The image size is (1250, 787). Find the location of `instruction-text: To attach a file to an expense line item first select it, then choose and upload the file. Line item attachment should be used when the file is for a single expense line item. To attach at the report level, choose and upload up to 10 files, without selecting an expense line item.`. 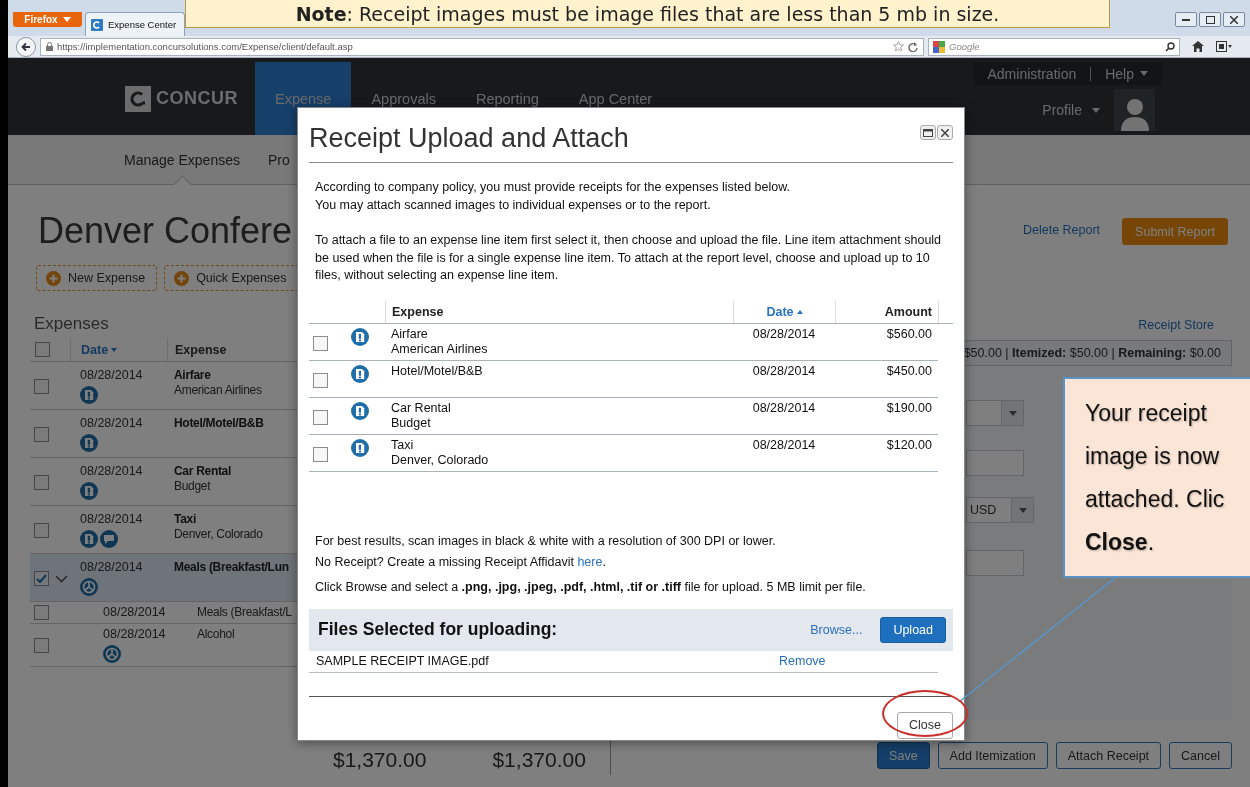

instruction-text: To attach a file to an expense line item first select it, then choose and upload the file. Line item attachment should be used when the file is for a single expense line item. To attach at the report level, choose and upload up to 10 files, without selecting an expense line item. is located at coordinates (629, 258).